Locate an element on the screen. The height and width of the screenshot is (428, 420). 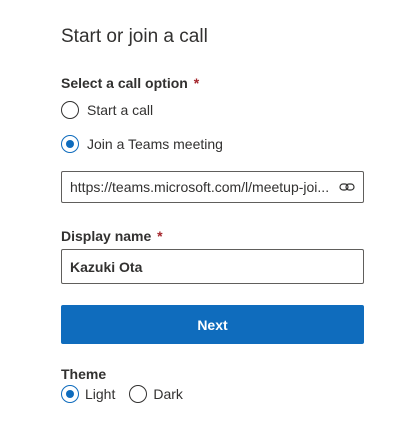
meeting-link-field is located at coordinates (212, 187).